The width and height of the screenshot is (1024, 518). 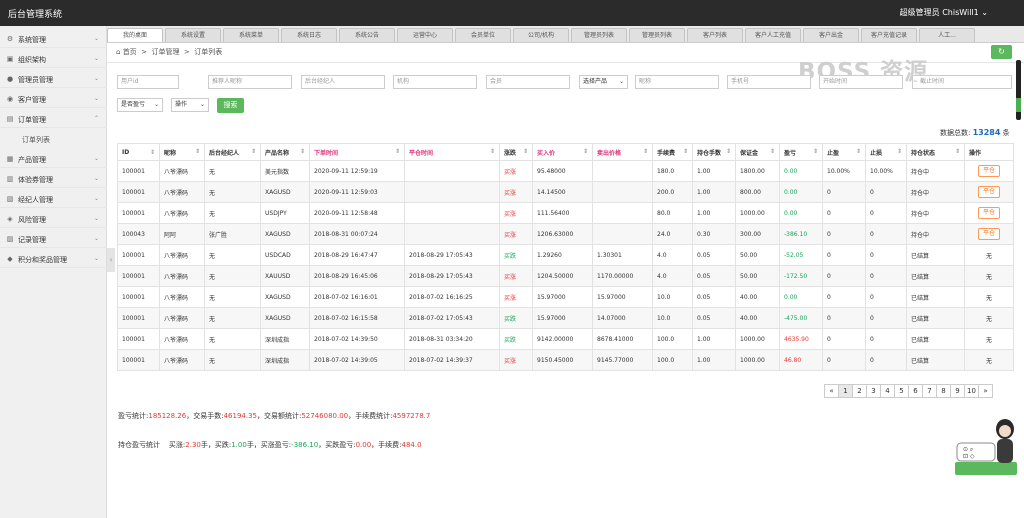 I want to click on tab-customer-list: 客户列表, so click(x=715, y=35).